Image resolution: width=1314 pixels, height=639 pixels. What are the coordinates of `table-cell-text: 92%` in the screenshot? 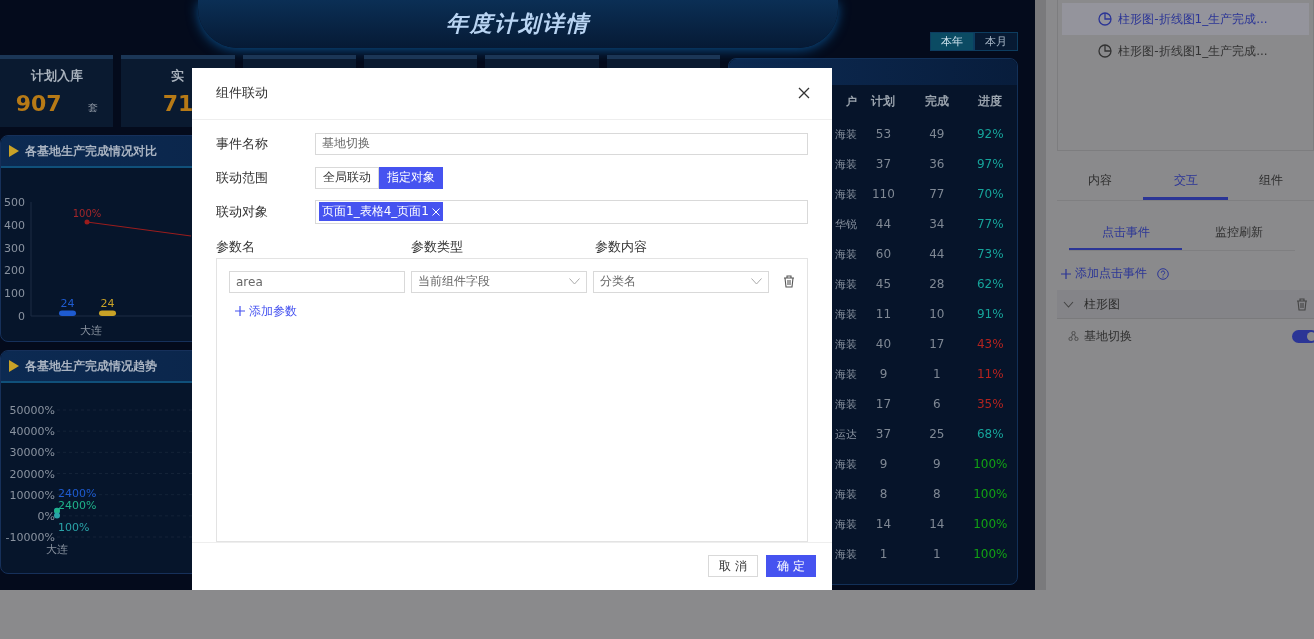 It's located at (990, 134).